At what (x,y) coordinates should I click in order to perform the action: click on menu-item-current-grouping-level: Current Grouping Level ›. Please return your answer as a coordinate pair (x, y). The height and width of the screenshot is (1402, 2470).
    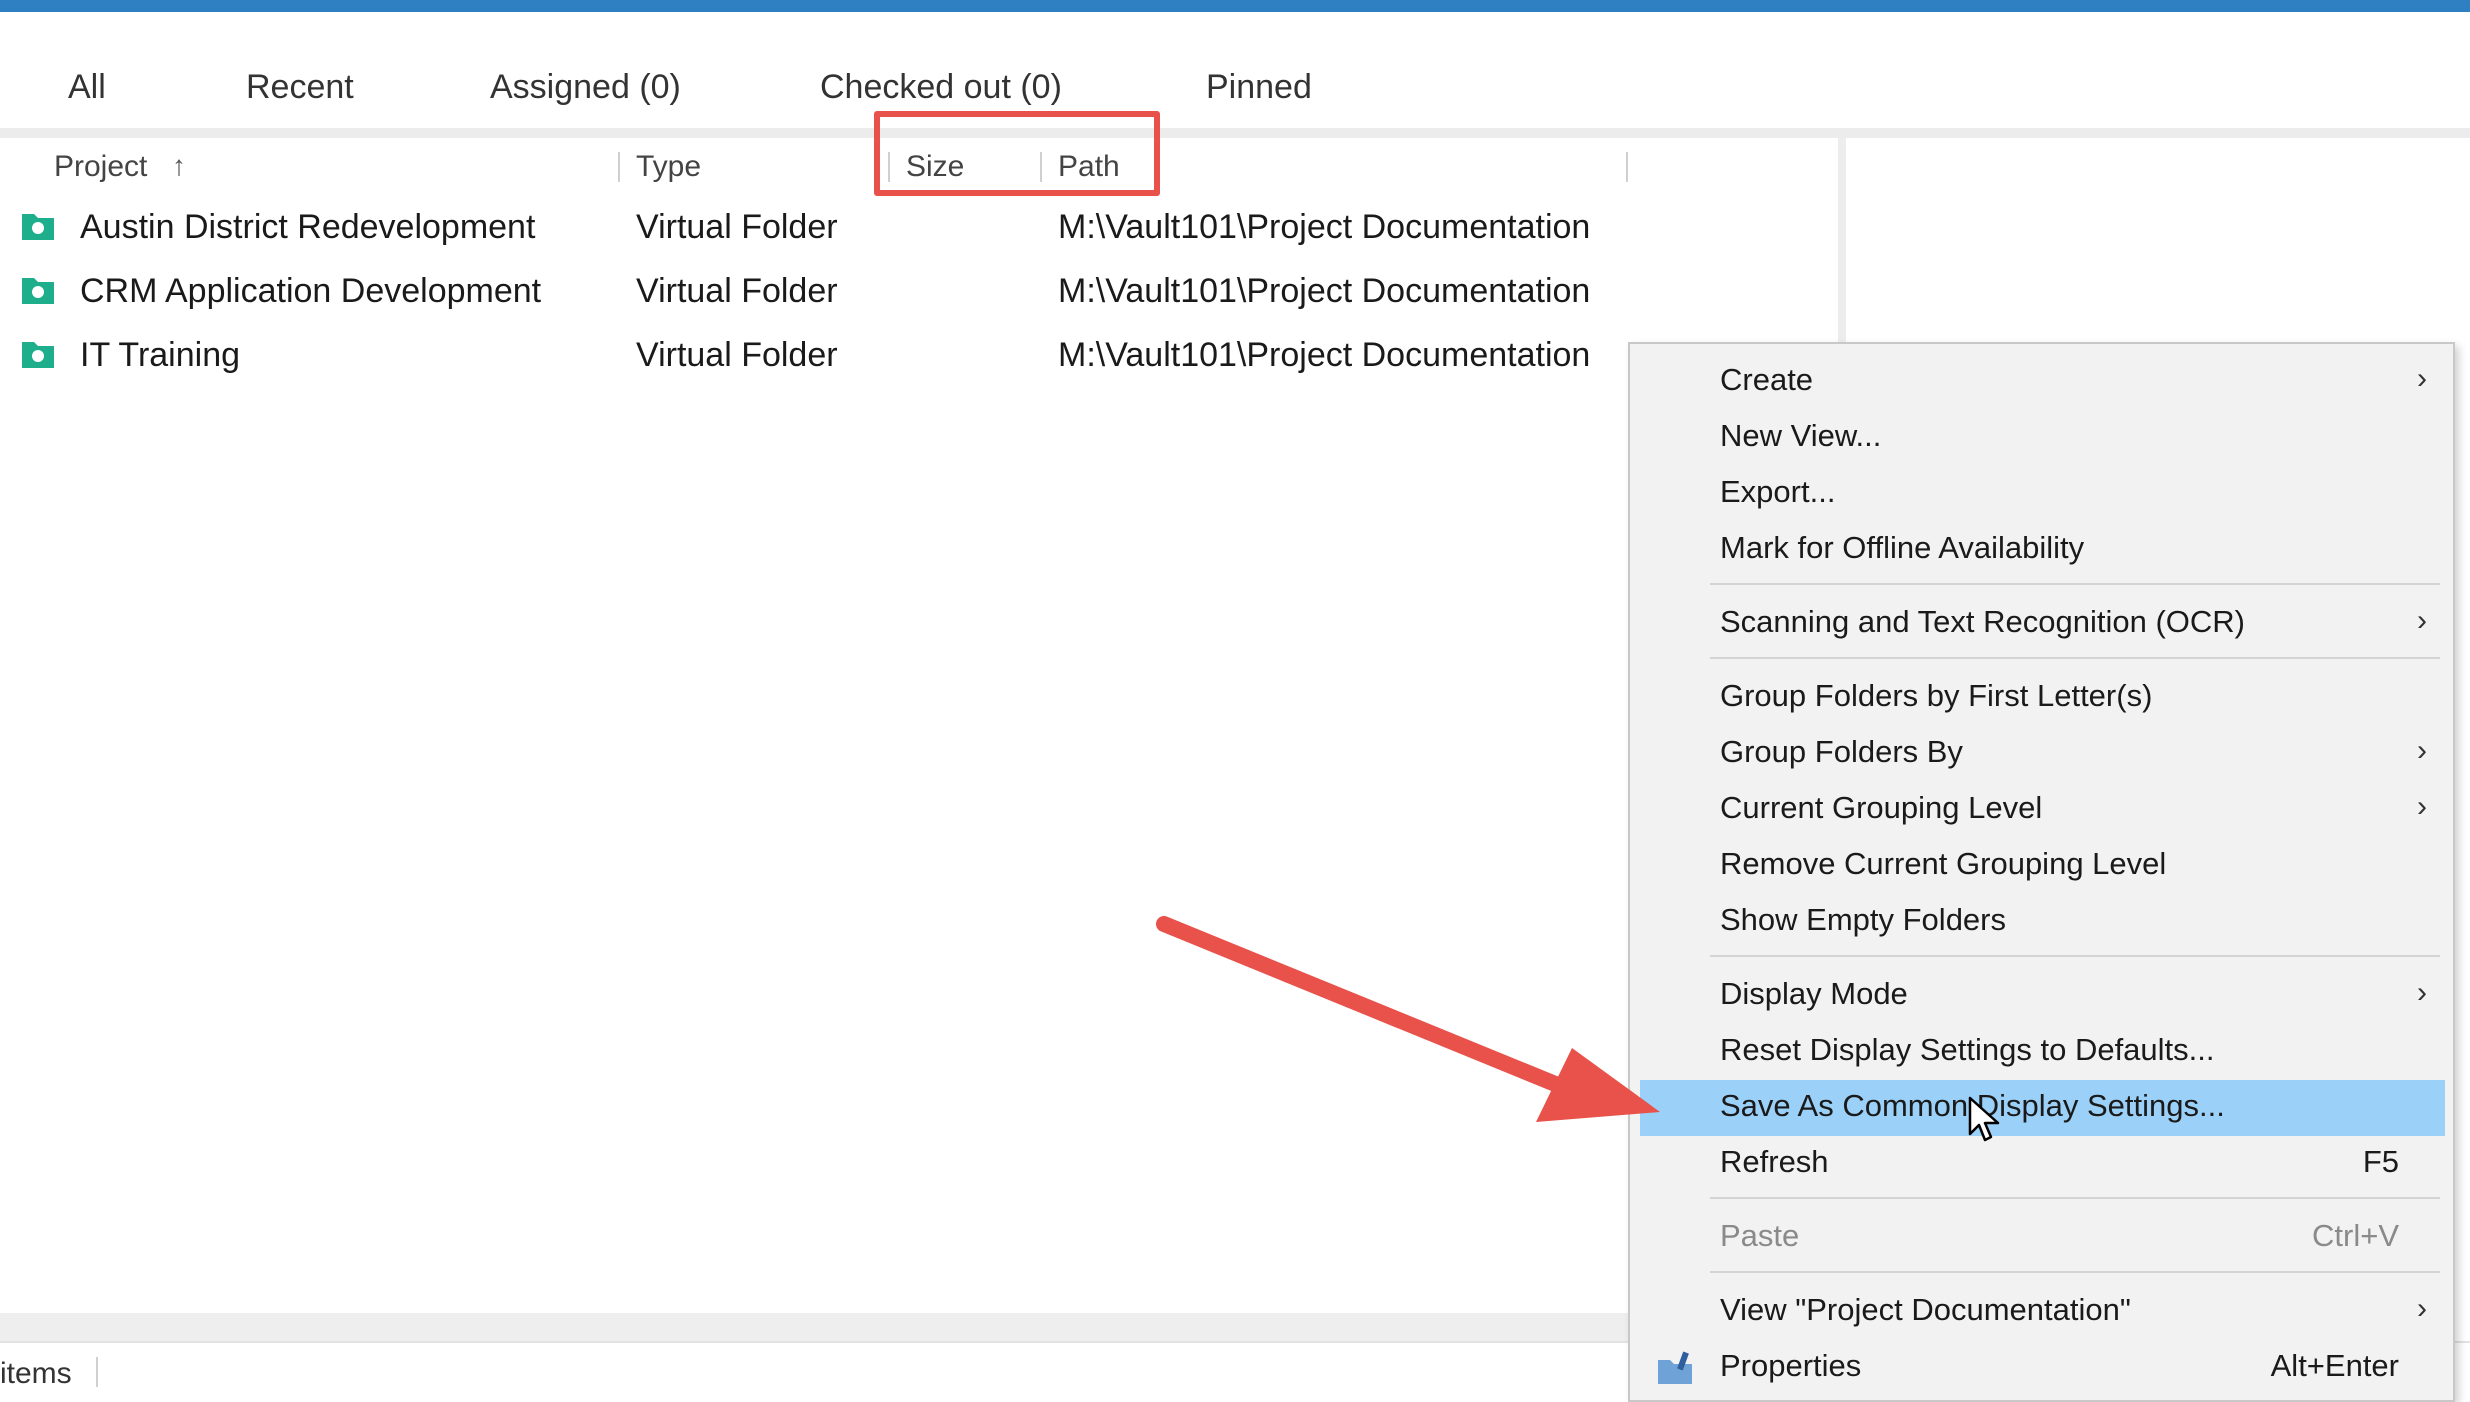
    Looking at the image, I should click on (2042, 810).